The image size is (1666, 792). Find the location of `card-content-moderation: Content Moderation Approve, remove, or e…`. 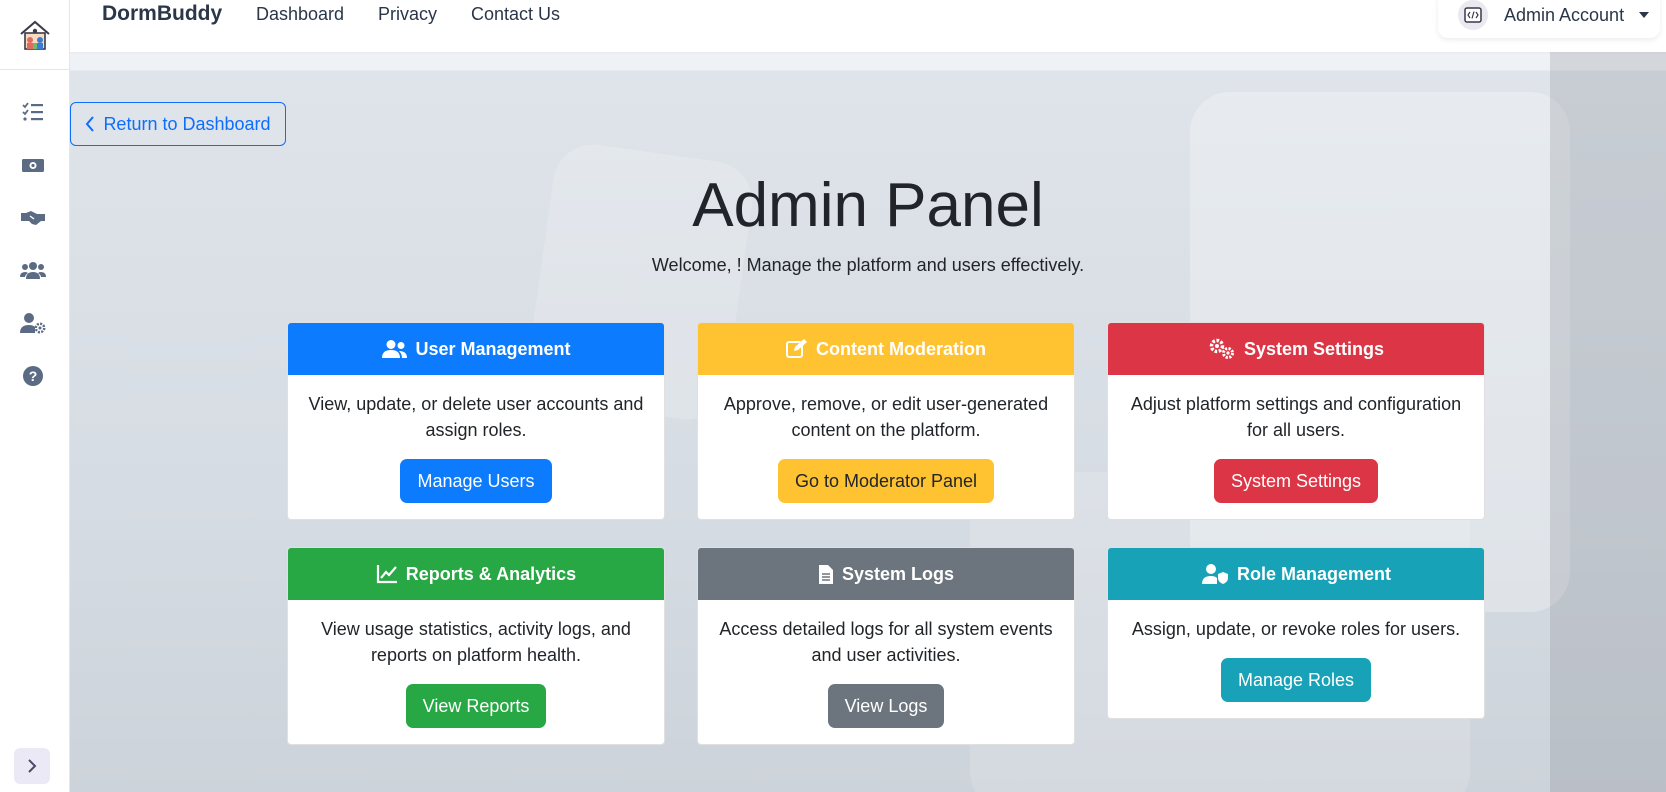

card-content-moderation: Content Moderation Approve, remove, or e… is located at coordinates (886, 421).